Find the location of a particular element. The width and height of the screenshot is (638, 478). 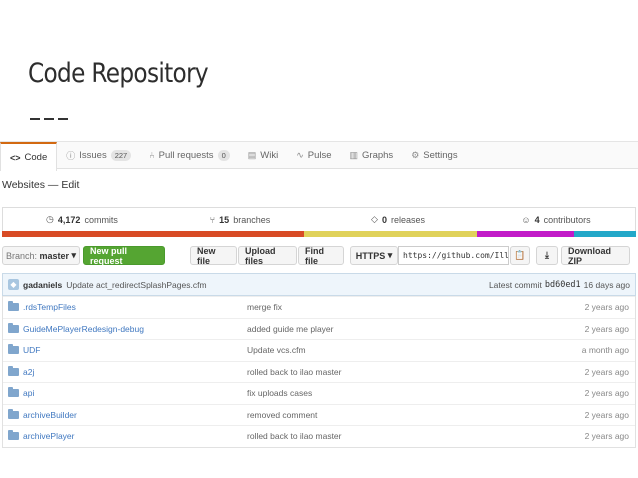

tab-wiki: ▤ Wiki is located at coordinates (263, 155).